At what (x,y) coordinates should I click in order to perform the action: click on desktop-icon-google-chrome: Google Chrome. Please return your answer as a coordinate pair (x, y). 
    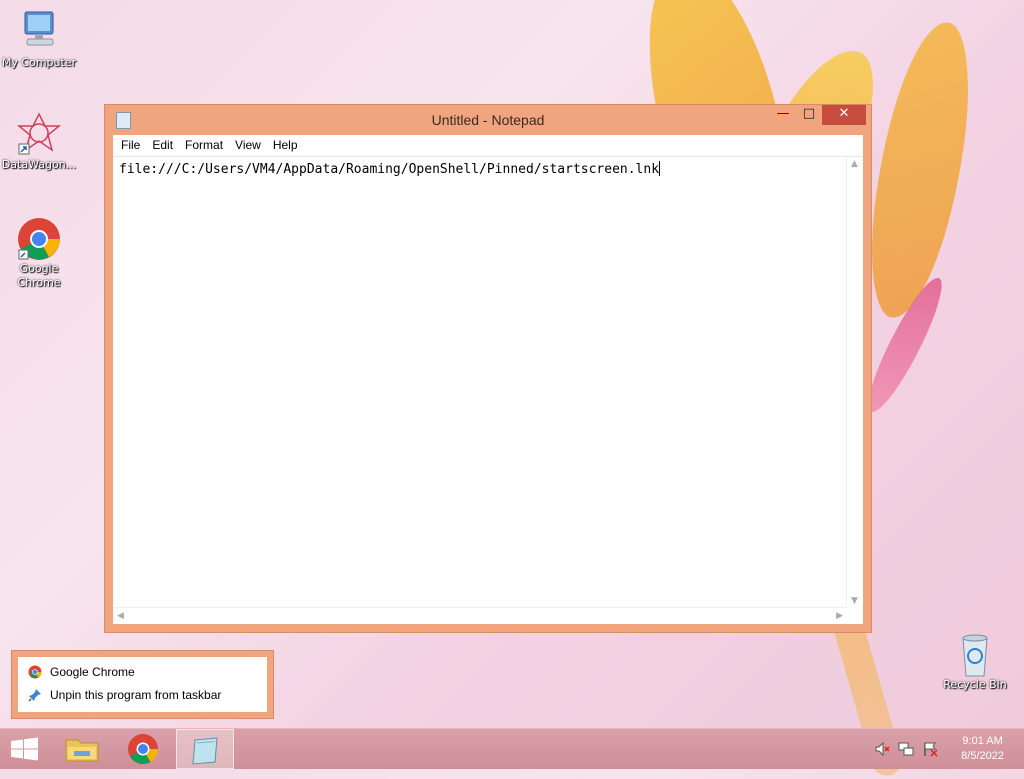
    Looking at the image, I should click on (39, 253).